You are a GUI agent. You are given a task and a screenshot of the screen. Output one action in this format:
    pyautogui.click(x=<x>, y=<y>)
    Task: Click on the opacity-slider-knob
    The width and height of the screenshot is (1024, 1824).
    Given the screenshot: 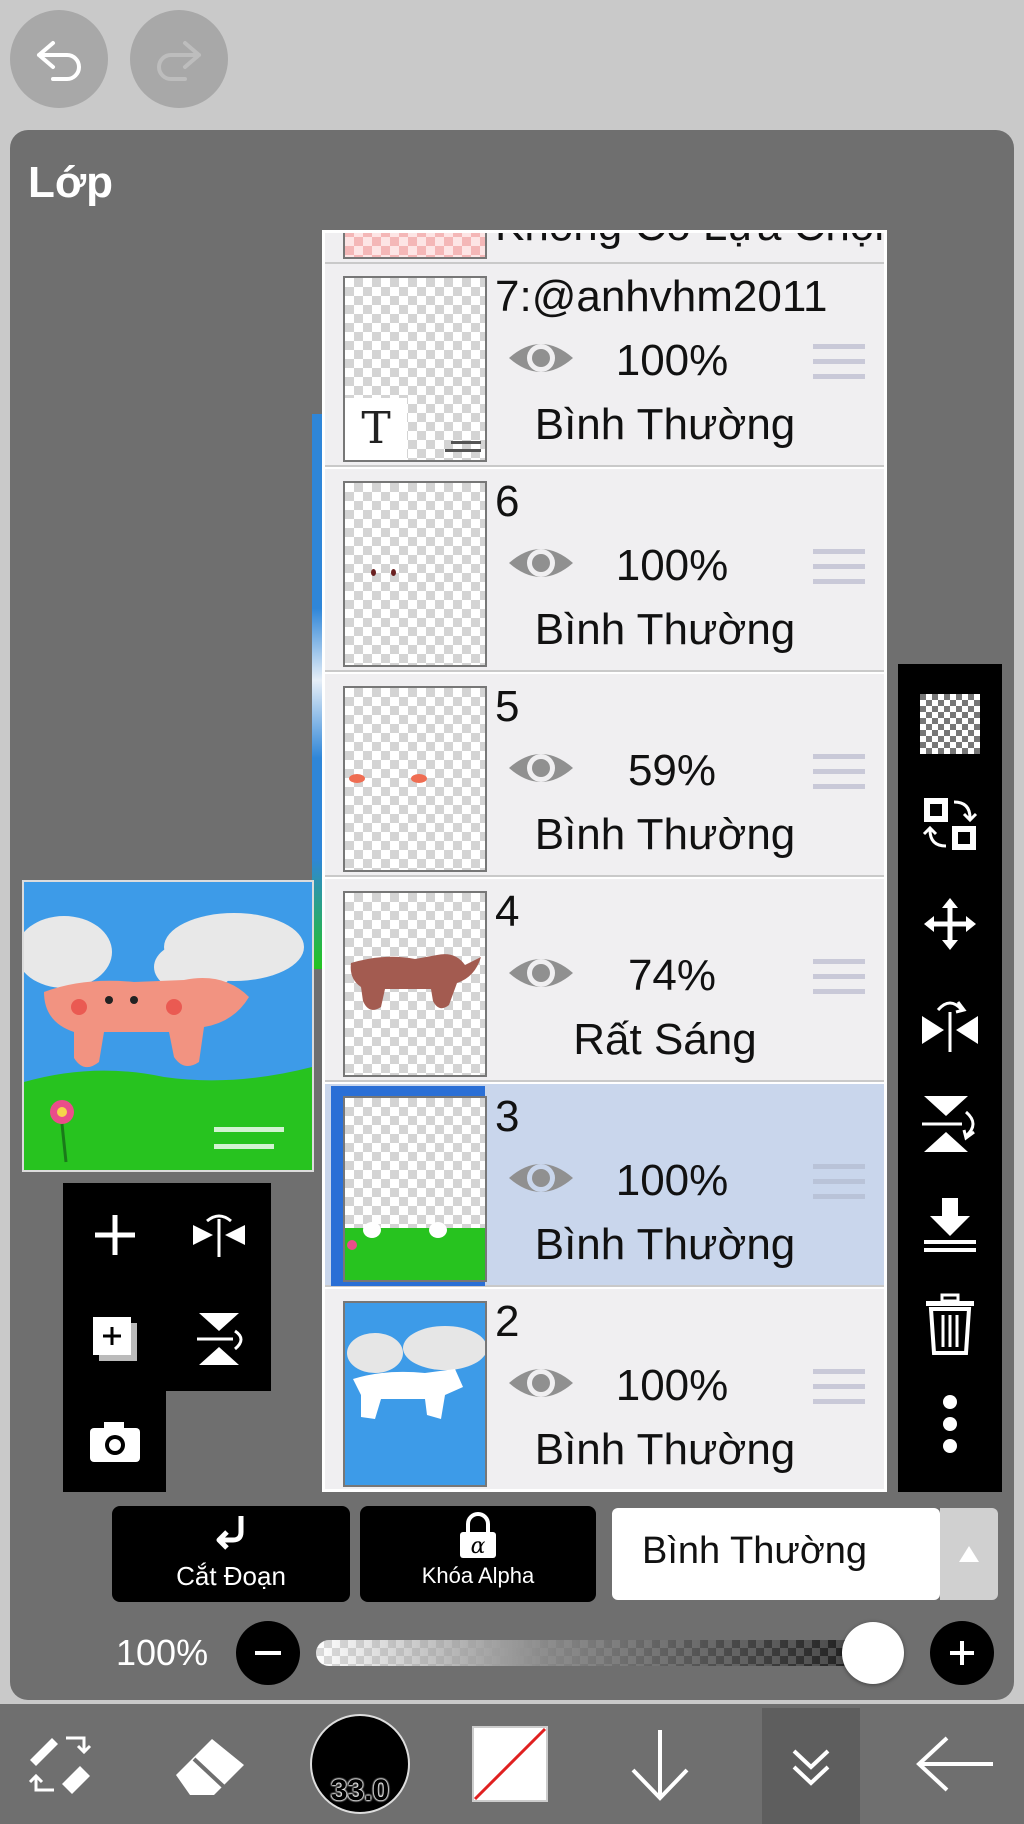 What is the action you would take?
    pyautogui.click(x=873, y=1653)
    